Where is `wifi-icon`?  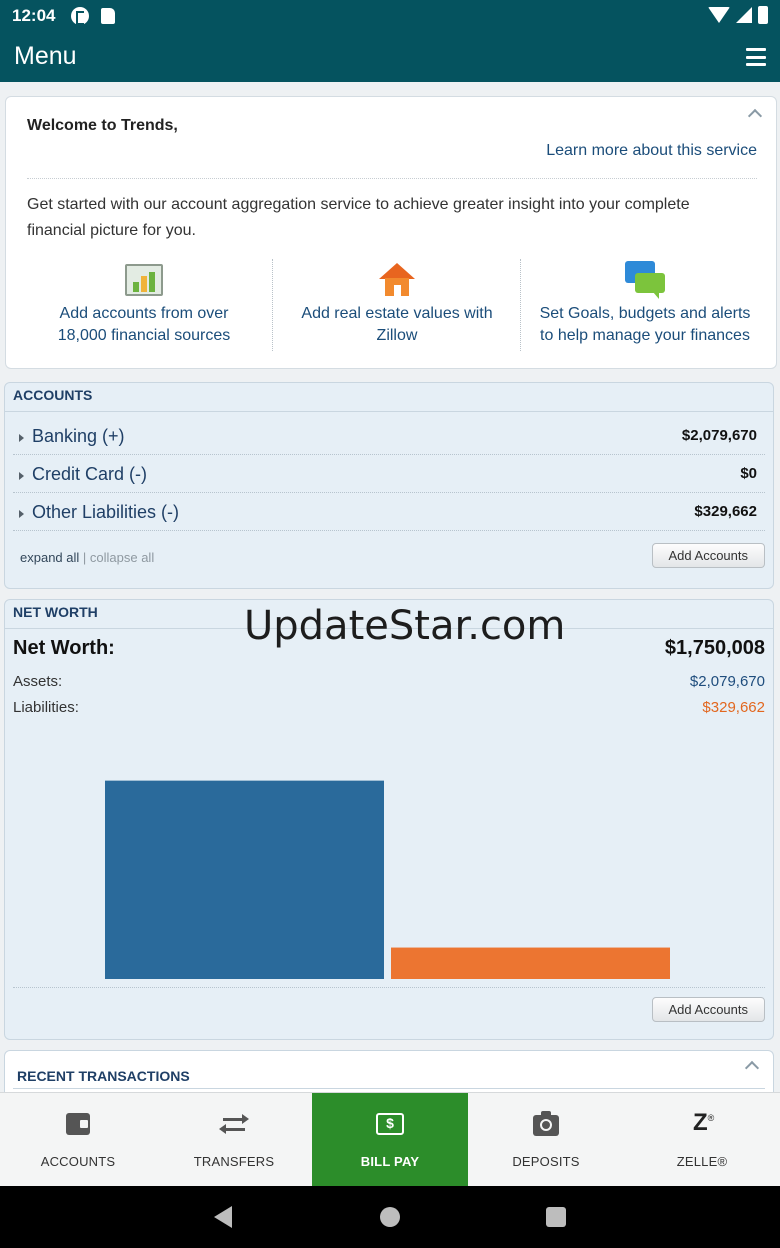
wifi-icon is located at coordinates (719, 15).